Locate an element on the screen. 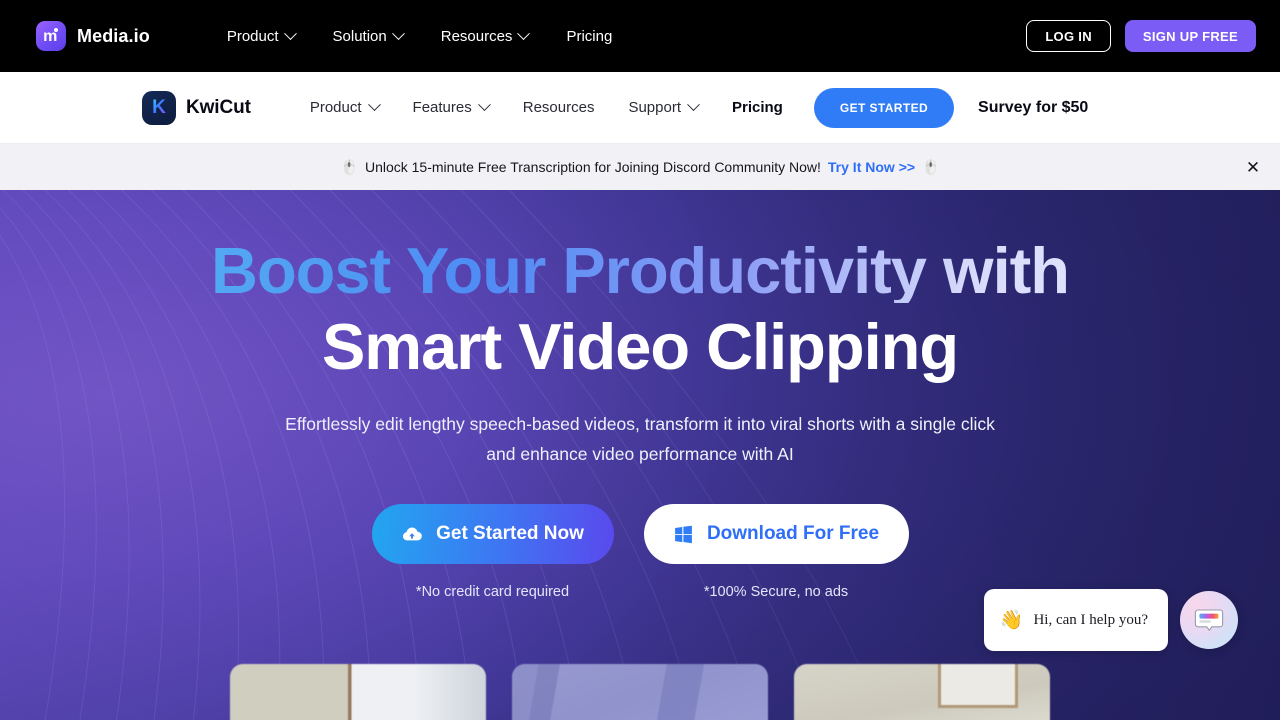 Image resolution: width=1280 pixels, height=720 pixels. chat-greeting-text: Hi, can I help you? is located at coordinates (1090, 619).